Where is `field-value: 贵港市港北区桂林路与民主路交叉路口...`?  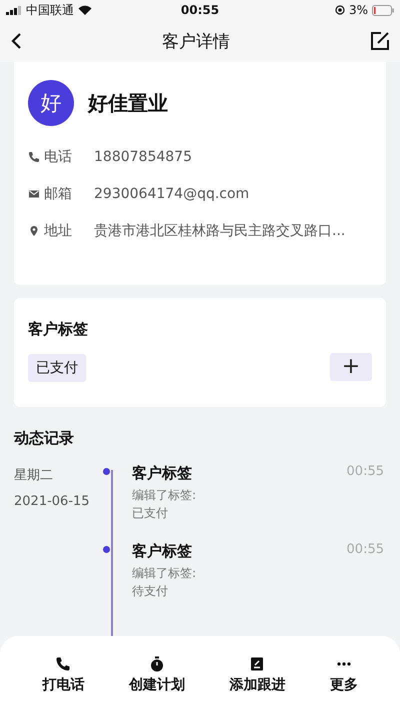 field-value: 贵港市港北区桂林路与民主路交叉路口... is located at coordinates (220, 231).